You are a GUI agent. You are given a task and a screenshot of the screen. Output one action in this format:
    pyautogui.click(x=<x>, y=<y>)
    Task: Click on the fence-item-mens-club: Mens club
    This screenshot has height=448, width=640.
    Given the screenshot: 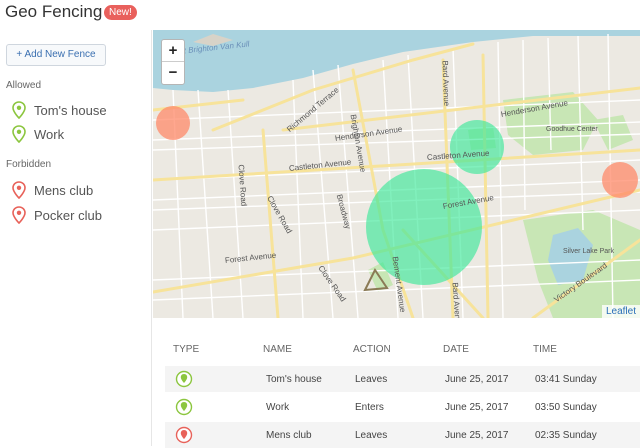 What is the action you would take?
    pyautogui.click(x=52, y=190)
    